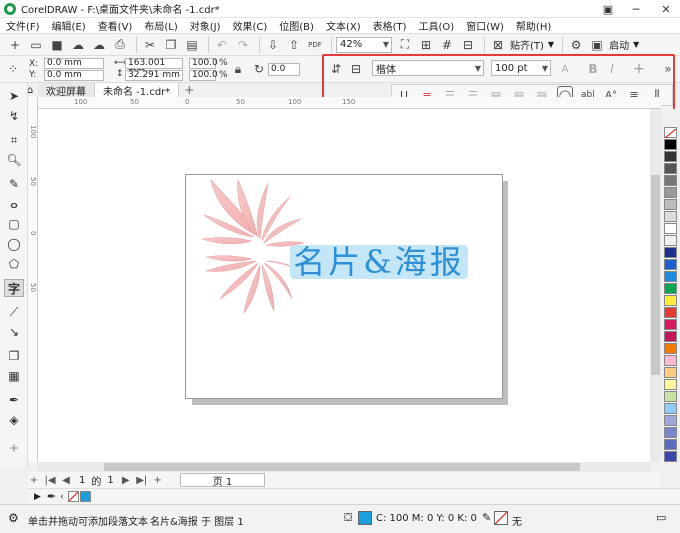 The height and width of the screenshot is (533, 680). Describe the element at coordinates (14, 332) in the screenshot. I see `connector-tool-icon: ↘` at that location.